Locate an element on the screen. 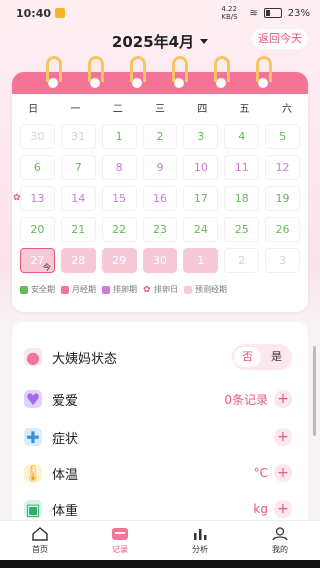 Image resolution: width=320 pixels, height=568 pixels. day-cell: 20 is located at coordinates (37, 229).